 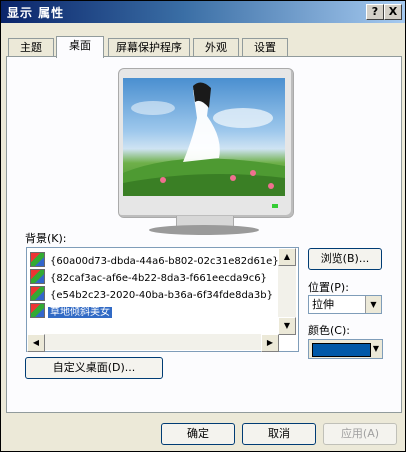 What do you see at coordinates (152, 294) in the screenshot?
I see `list-item: {e54b2c23-2020-40ba-b36a-6f34fde8da3b}` at bounding box center [152, 294].